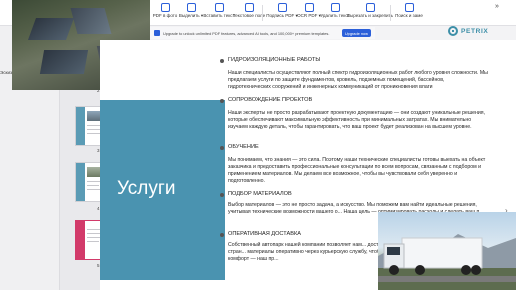  Describe the element at coordinates (335, 7) in the screenshot. I see `erase-icon` at that location.